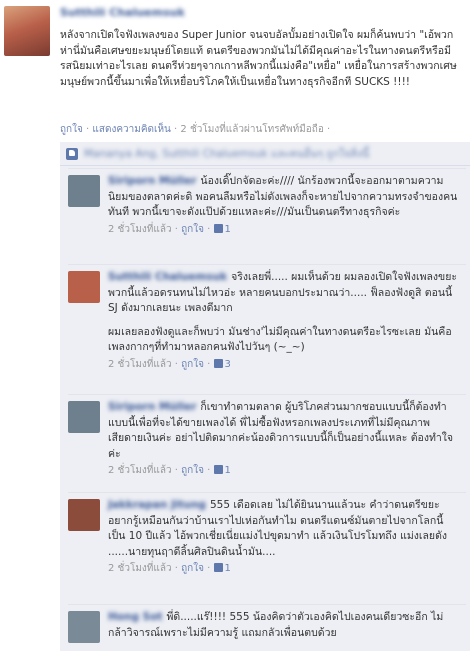 Image resolution: width=472 pixels, height=651 pixels. I want to click on like-count: 3, so click(227, 364).